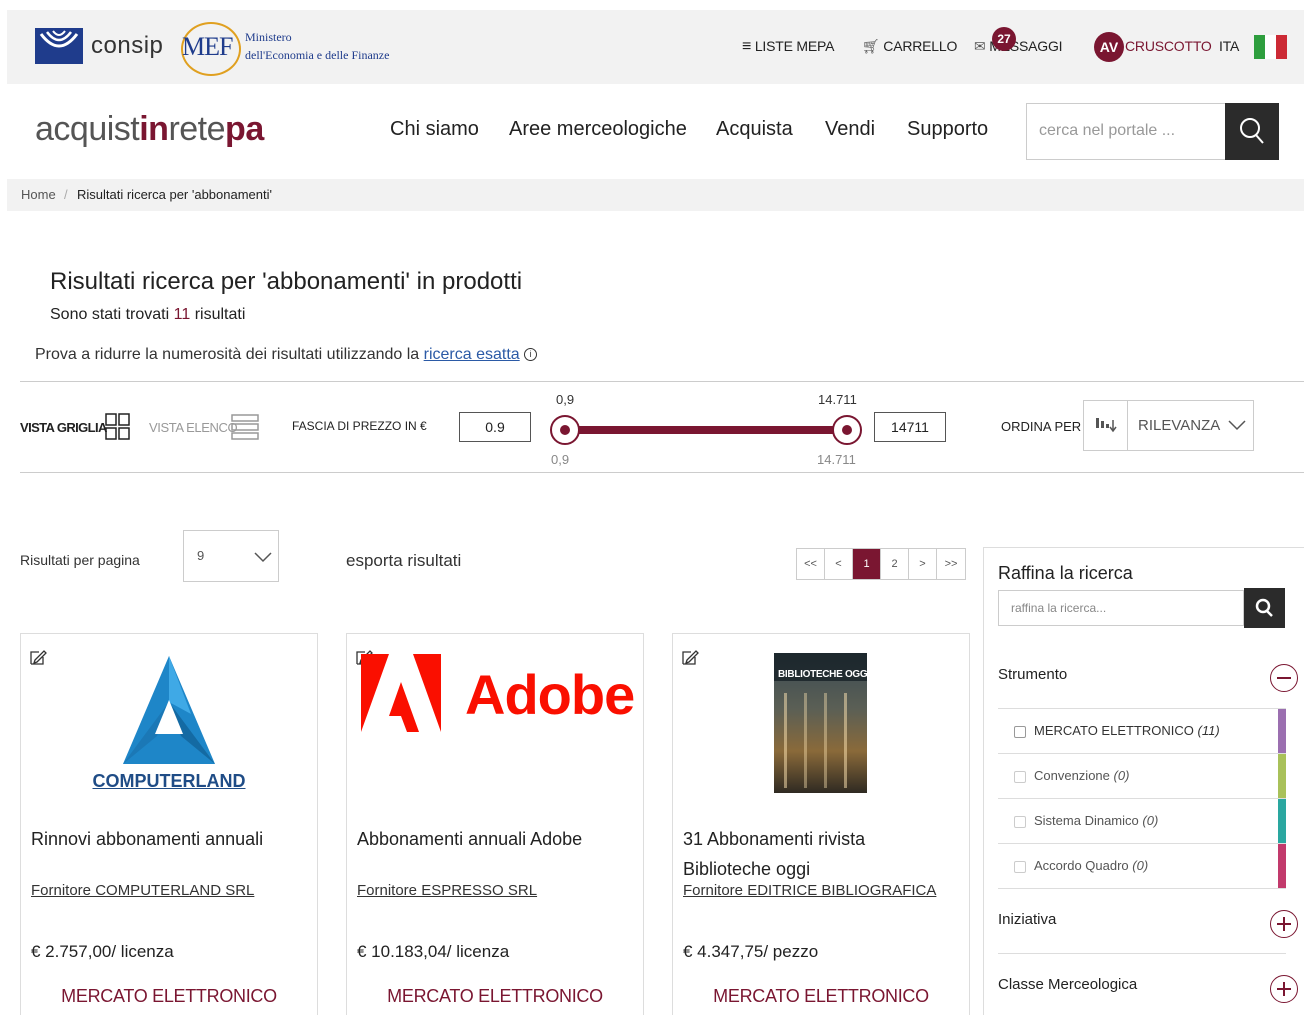 The height and width of the screenshot is (1015, 1304). I want to click on price-min-input: 0.9, so click(495, 427).